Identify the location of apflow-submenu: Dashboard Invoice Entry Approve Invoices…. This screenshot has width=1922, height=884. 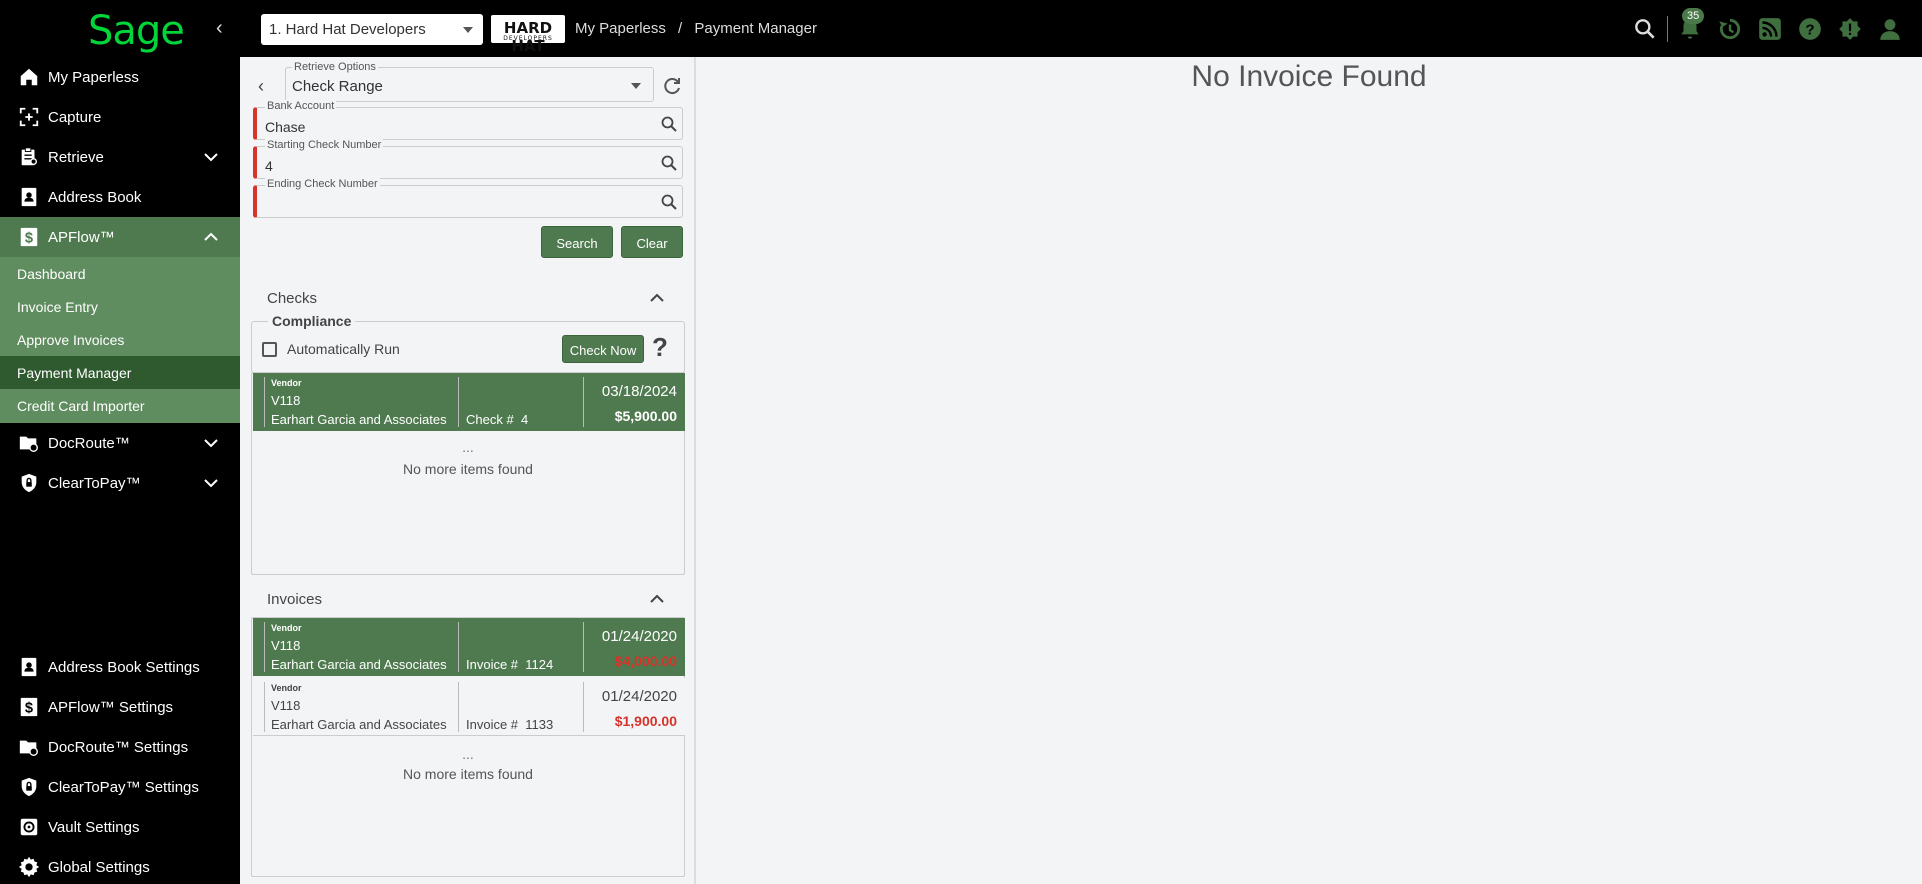
(120, 340).